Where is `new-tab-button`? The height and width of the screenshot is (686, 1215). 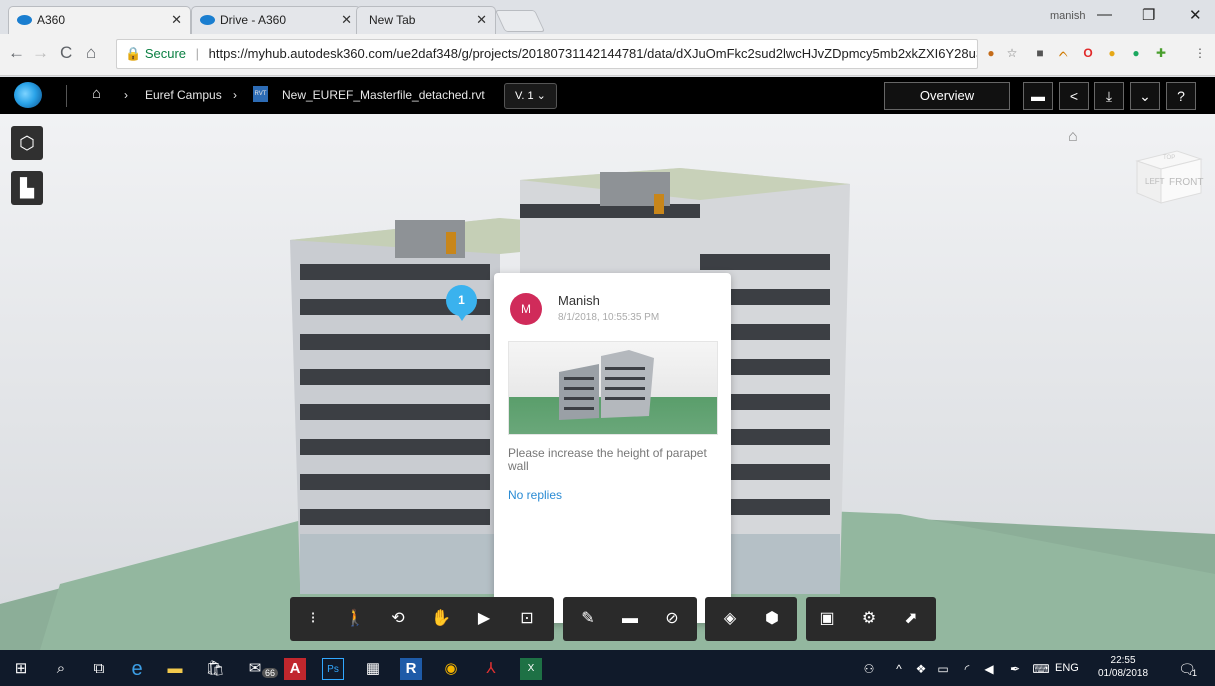 new-tab-button is located at coordinates (520, 21).